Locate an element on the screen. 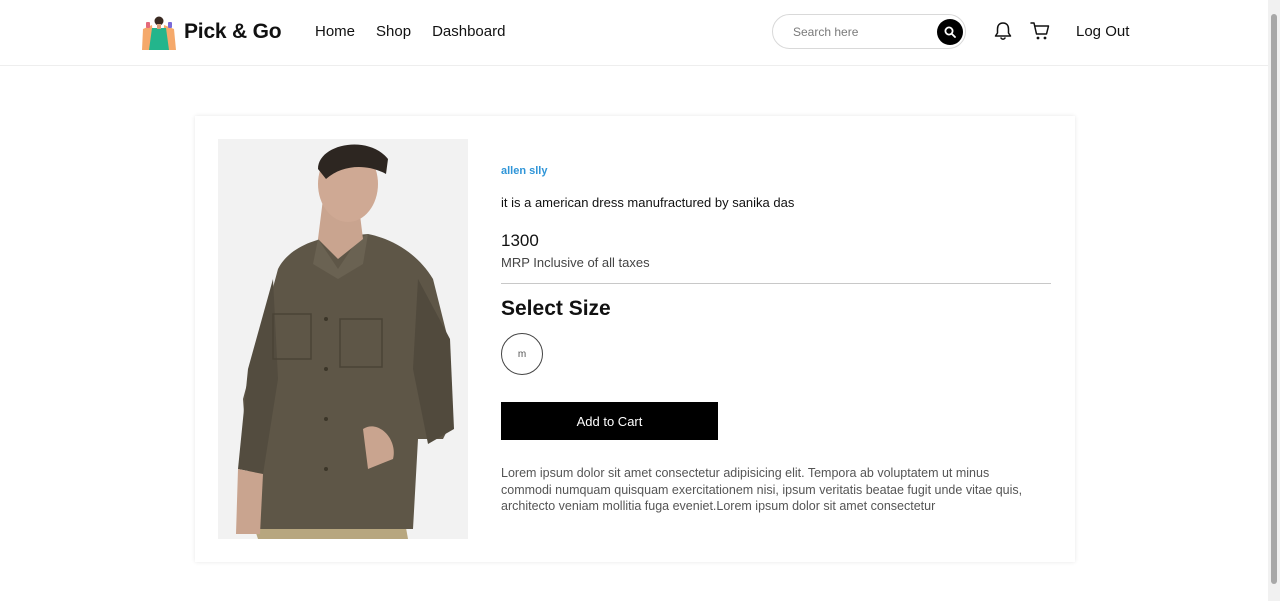 The width and height of the screenshot is (1280, 601). search-bar is located at coordinates (869, 31).